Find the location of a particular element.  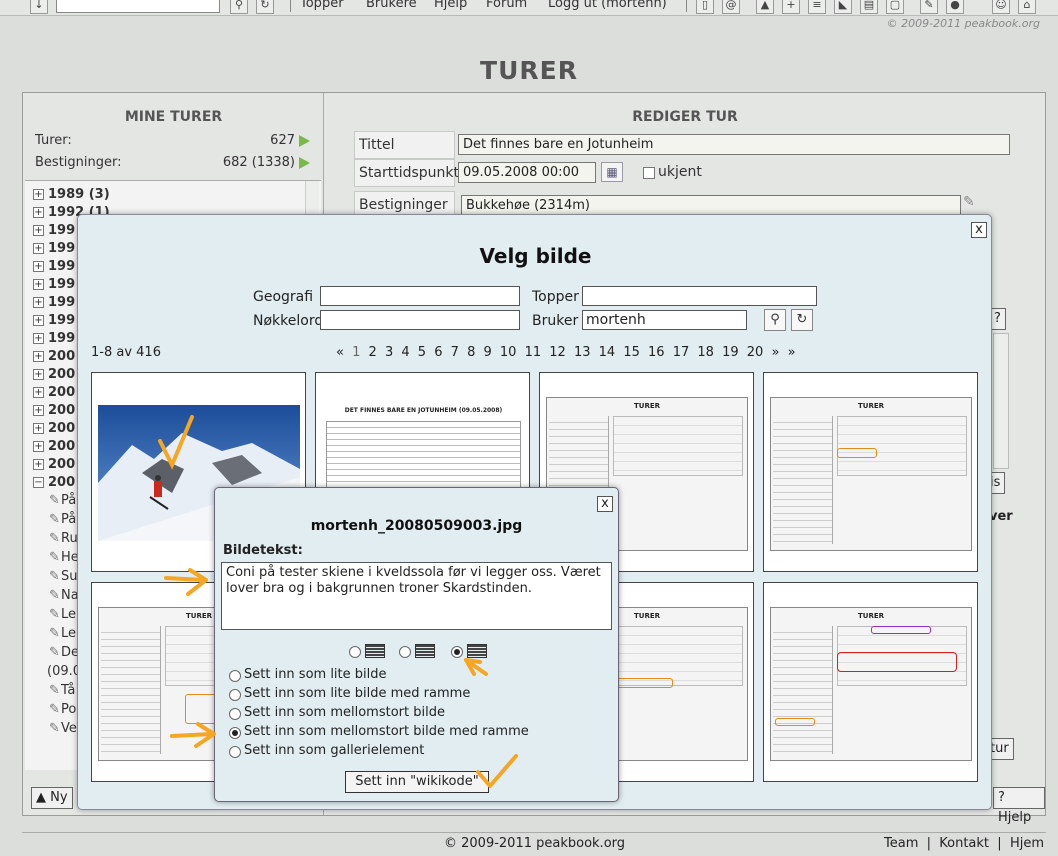

footer-copyright: © 2009-2011 peakbook.org is located at coordinates (535, 843).